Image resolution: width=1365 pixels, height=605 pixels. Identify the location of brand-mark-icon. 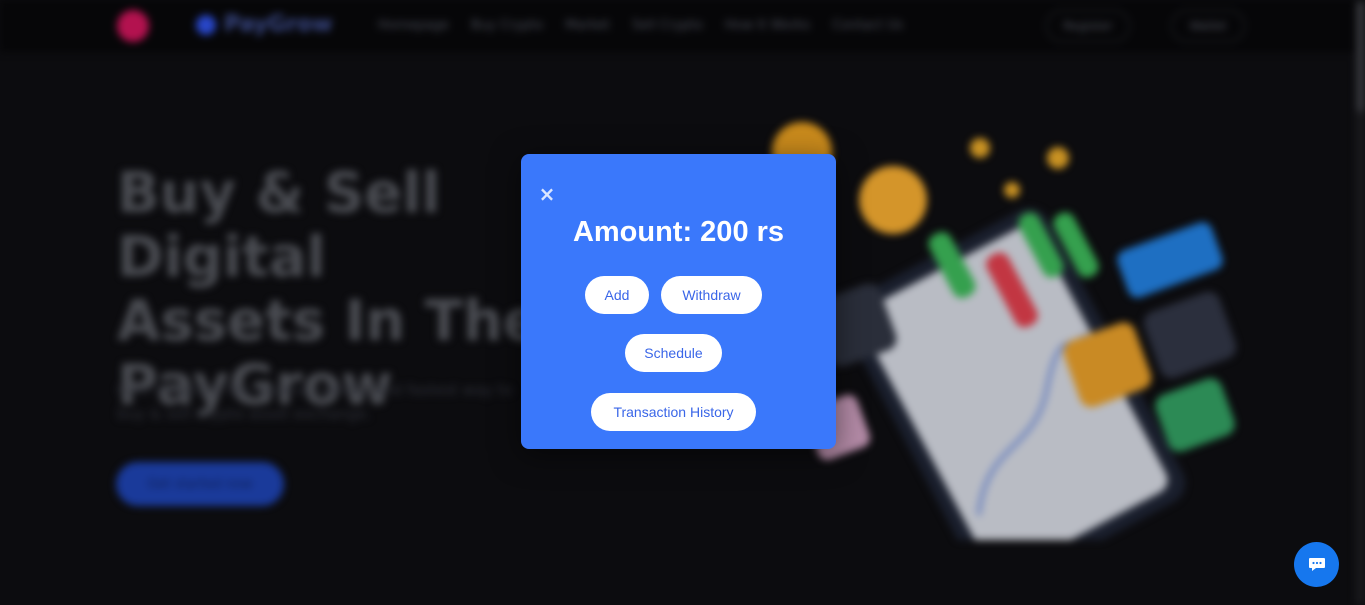
(206, 24).